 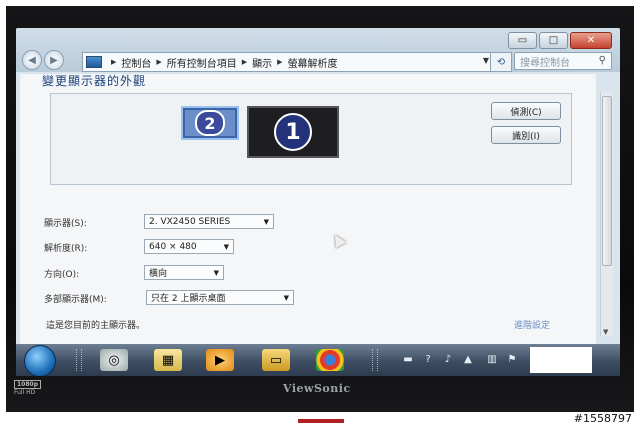 I want to click on close-button: ✕, so click(x=591, y=40).